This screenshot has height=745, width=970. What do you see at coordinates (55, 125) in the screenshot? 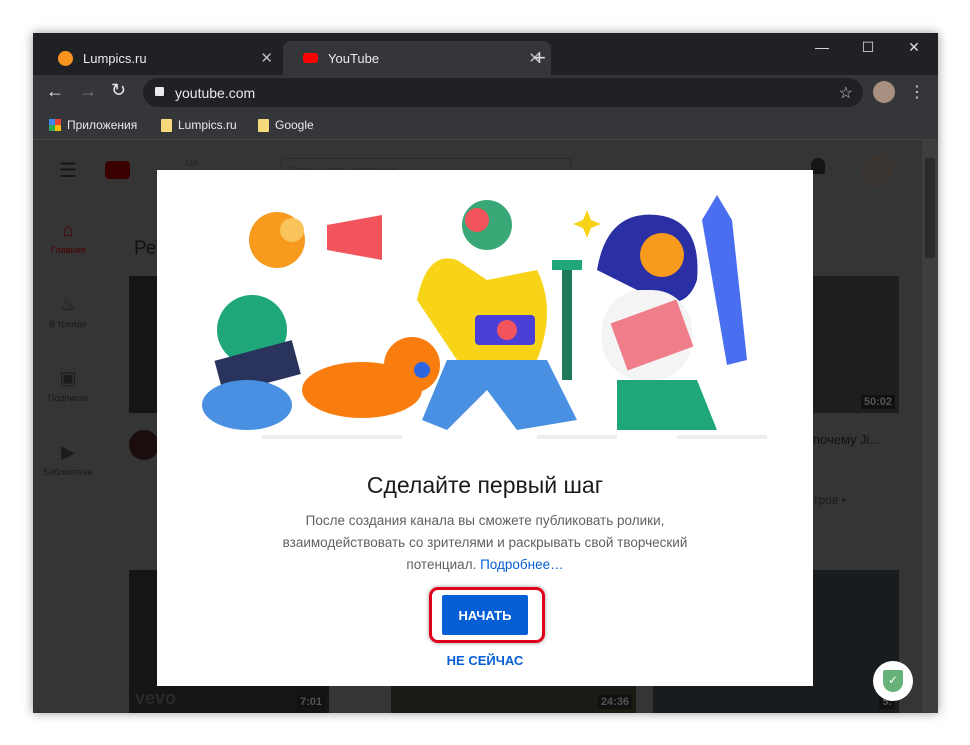
I see `apps-grid-icon` at bounding box center [55, 125].